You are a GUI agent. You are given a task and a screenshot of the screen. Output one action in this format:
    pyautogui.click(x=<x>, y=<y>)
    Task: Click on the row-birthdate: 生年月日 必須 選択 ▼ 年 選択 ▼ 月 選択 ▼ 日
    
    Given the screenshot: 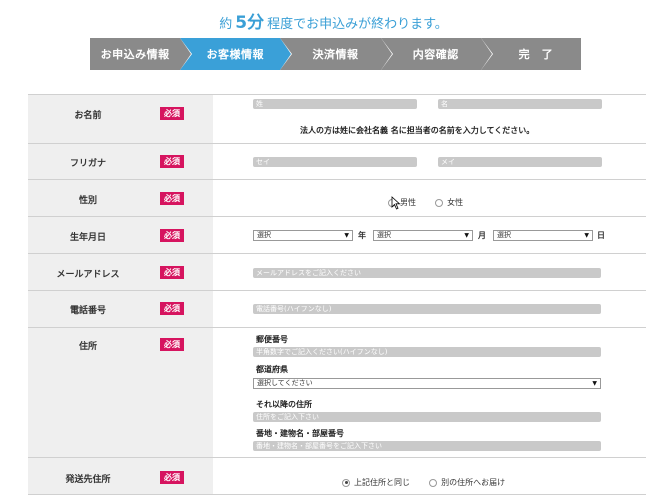 What is the action you would take?
    pyautogui.click(x=337, y=235)
    